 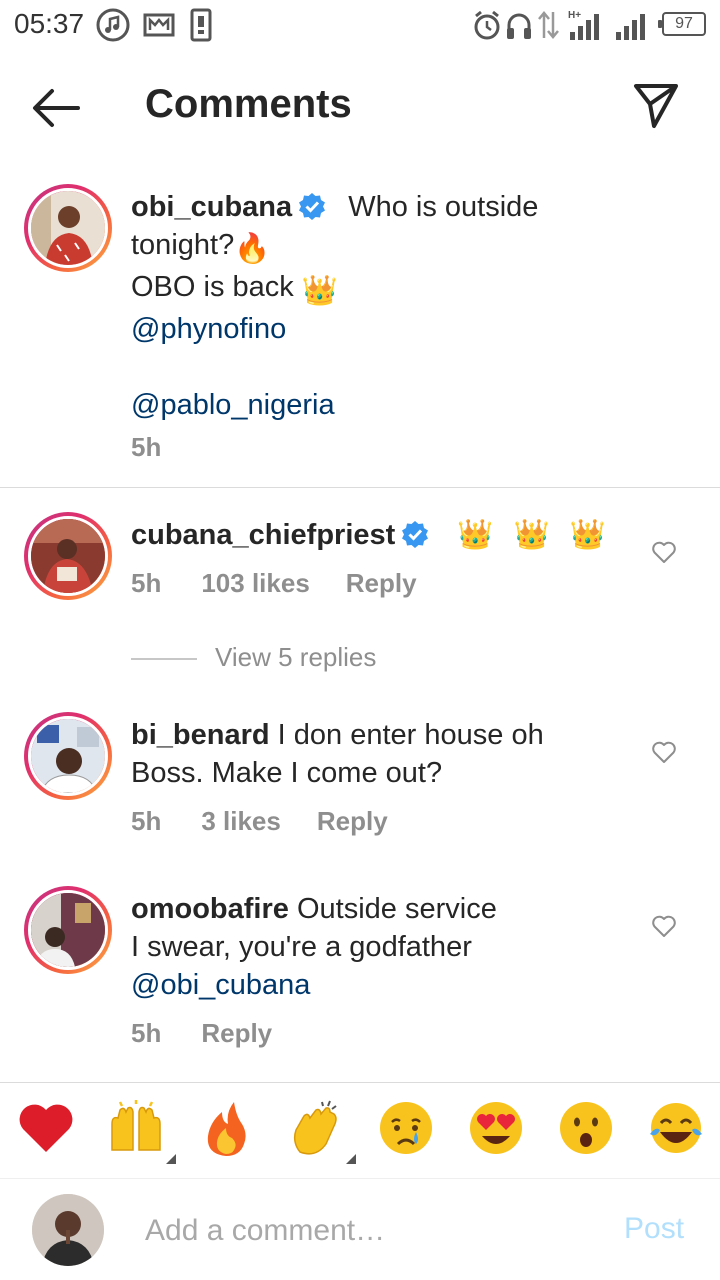 What do you see at coordinates (210, 909) in the screenshot?
I see `username: omoobafire` at bounding box center [210, 909].